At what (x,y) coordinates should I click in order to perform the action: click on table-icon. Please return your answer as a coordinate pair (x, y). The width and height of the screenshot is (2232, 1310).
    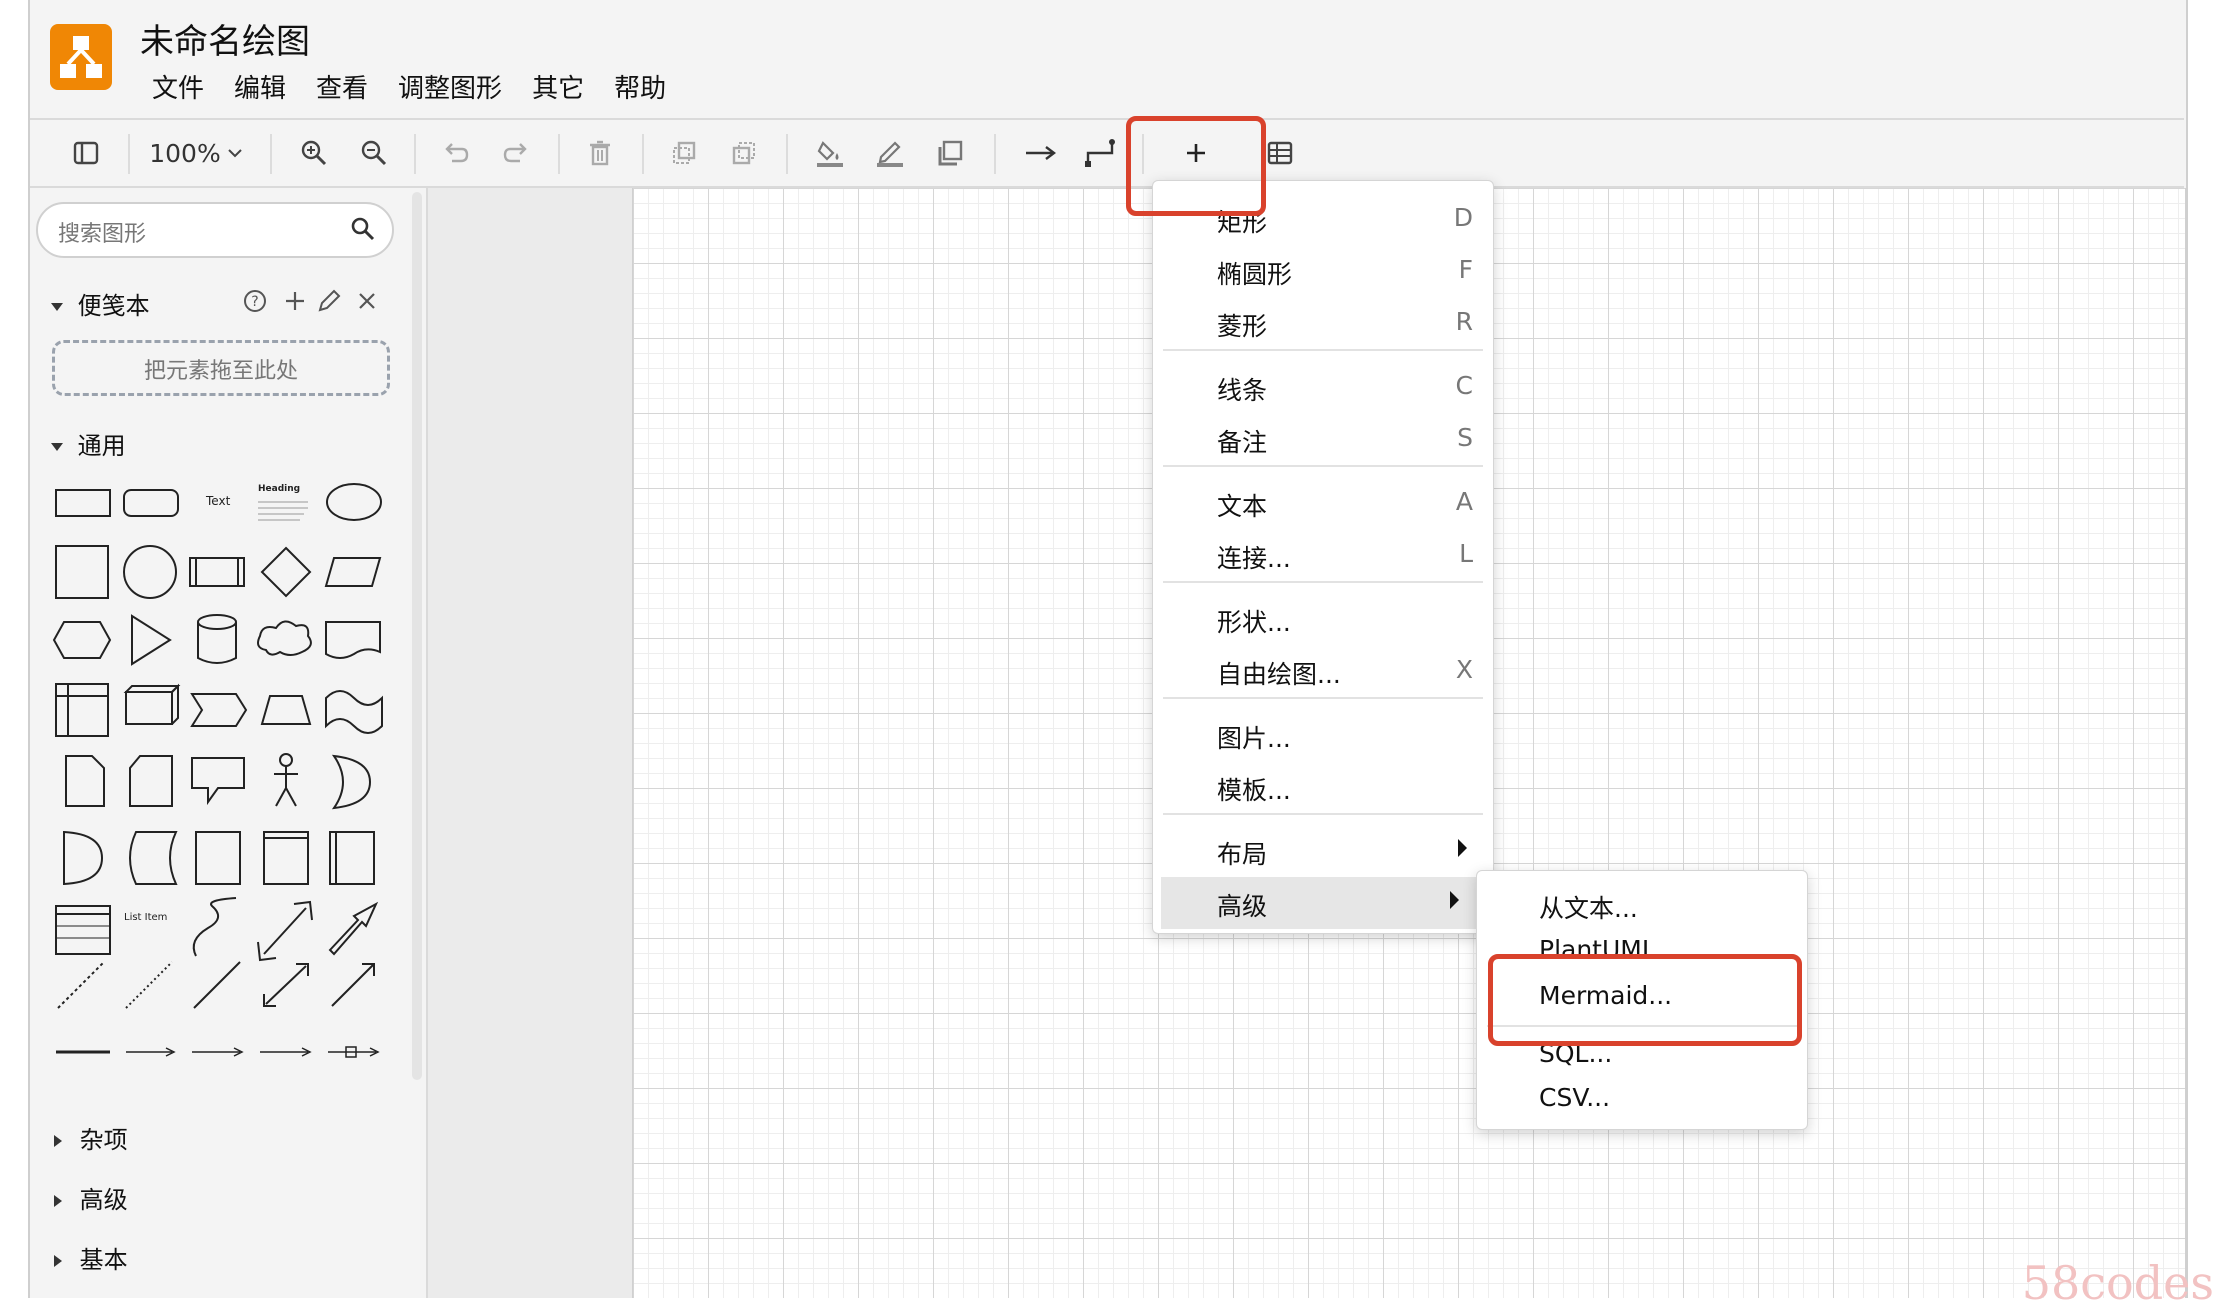
    Looking at the image, I should click on (1280, 153).